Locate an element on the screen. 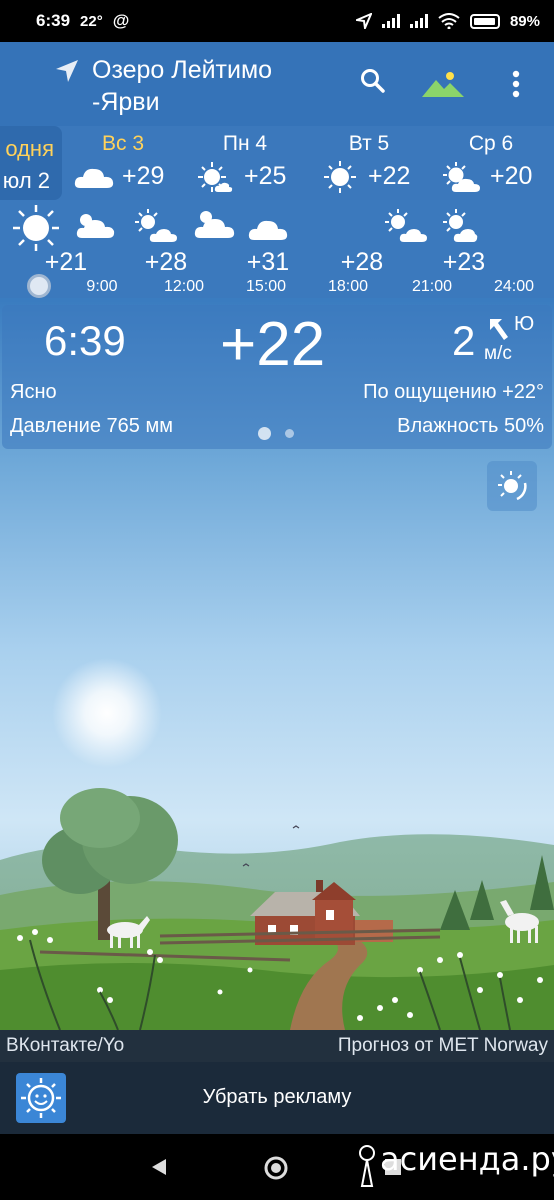 This screenshot has width=554, height=1200. watermark-text: асиенда.ру is located at coordinates (467, 1159).